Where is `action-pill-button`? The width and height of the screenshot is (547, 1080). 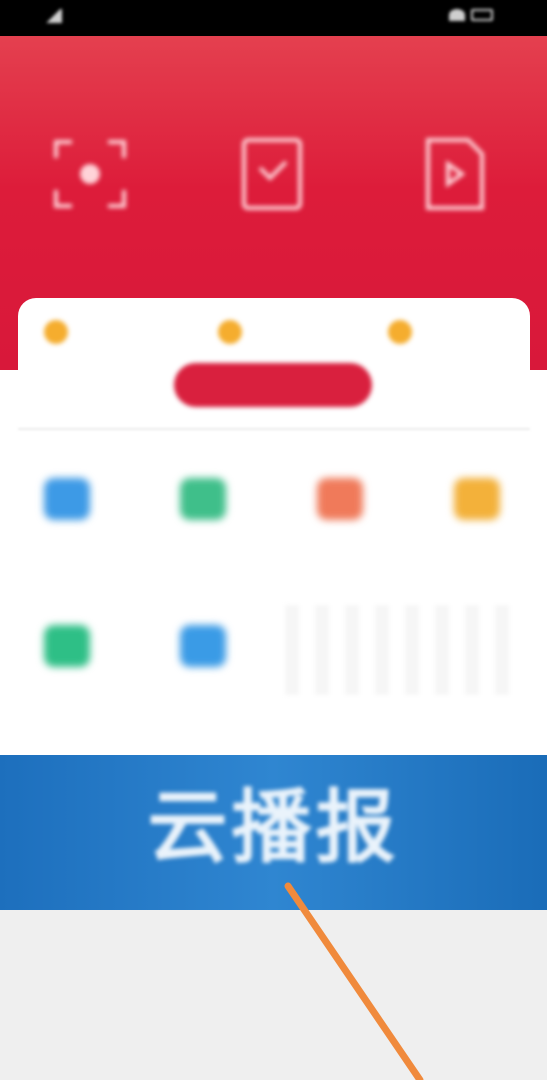 action-pill-button is located at coordinates (273, 385).